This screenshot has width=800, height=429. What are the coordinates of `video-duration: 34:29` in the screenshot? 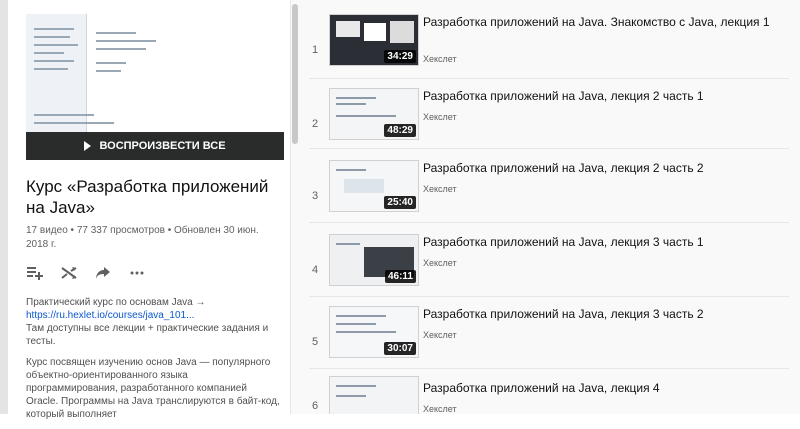 It's located at (400, 56).